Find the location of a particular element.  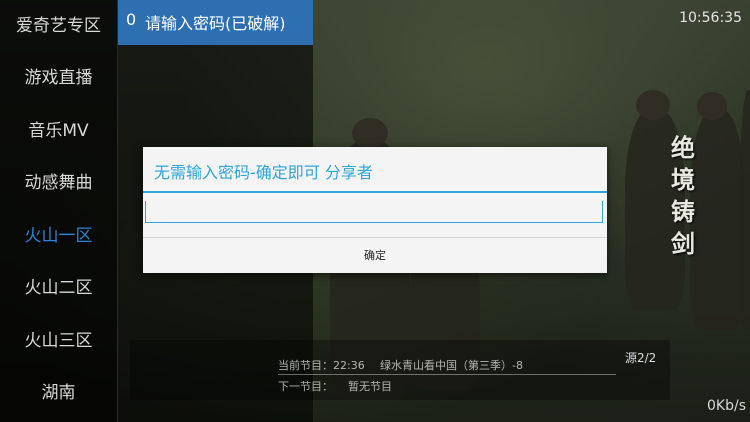

dialog-title: 无需输入密码-确定即可 分享者 is located at coordinates (263, 172).